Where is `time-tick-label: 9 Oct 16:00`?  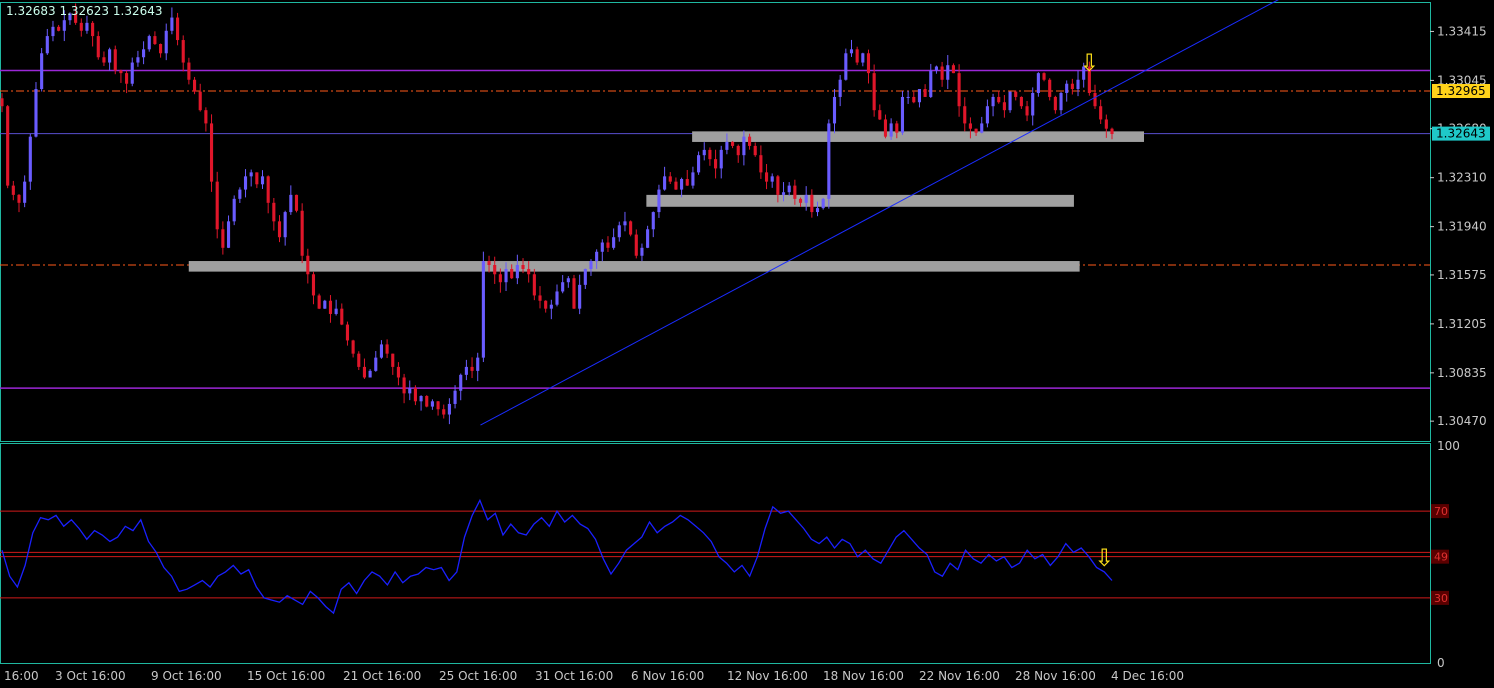 time-tick-label: 9 Oct 16:00 is located at coordinates (186, 676).